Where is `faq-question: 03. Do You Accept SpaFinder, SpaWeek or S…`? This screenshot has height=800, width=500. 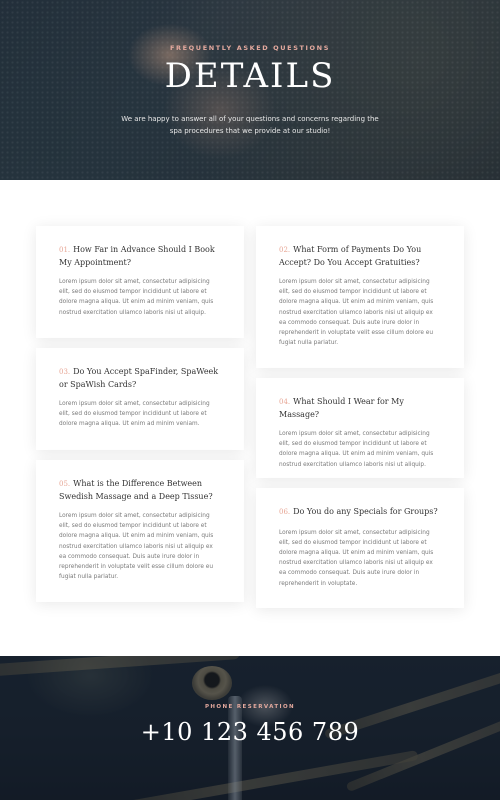 faq-question: 03. Do You Accept SpaFinder, SpaWeek or S… is located at coordinates (140, 378).